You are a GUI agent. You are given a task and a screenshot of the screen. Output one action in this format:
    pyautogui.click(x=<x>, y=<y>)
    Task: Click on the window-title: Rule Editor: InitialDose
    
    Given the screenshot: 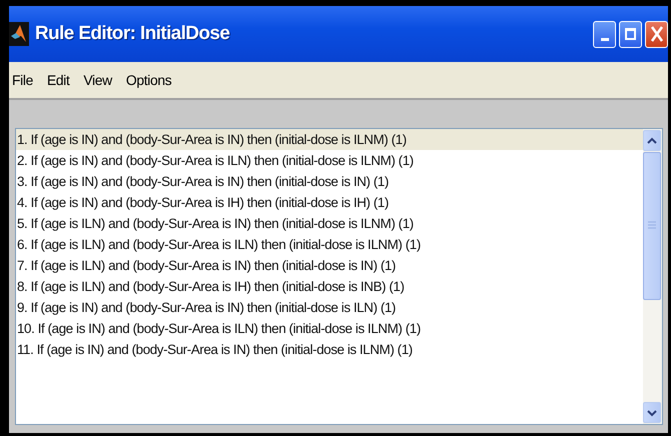 What is the action you would take?
    pyautogui.click(x=133, y=34)
    